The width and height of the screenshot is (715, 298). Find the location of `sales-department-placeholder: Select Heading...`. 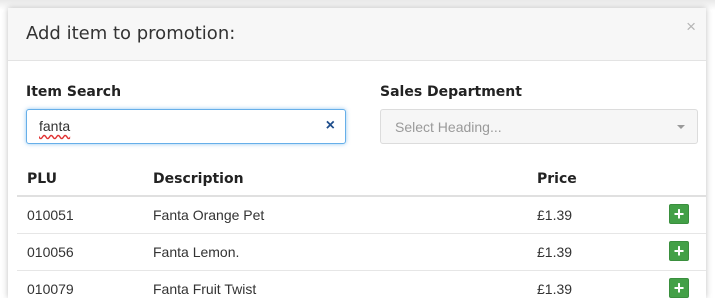

sales-department-placeholder: Select Heading... is located at coordinates (448, 127).